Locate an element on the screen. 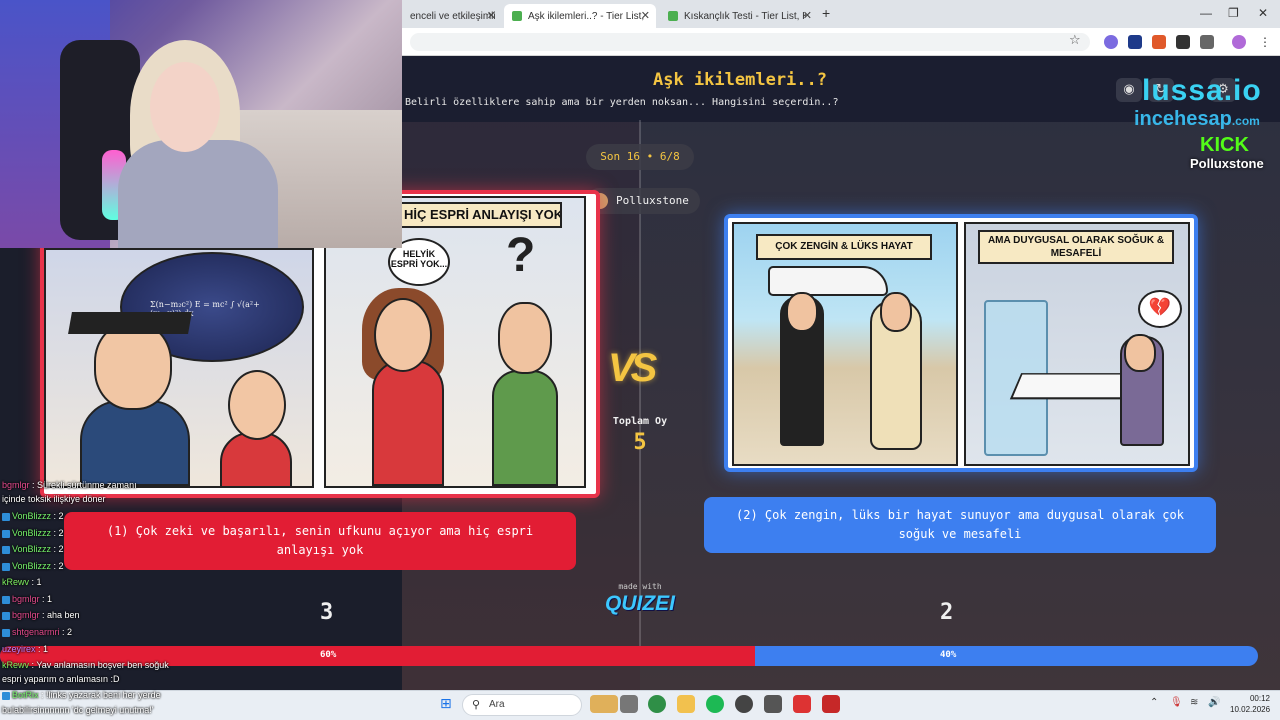  card-left-banner: HİÇ ESPRİ ANLAYIŞI YOK is located at coordinates (481, 215).